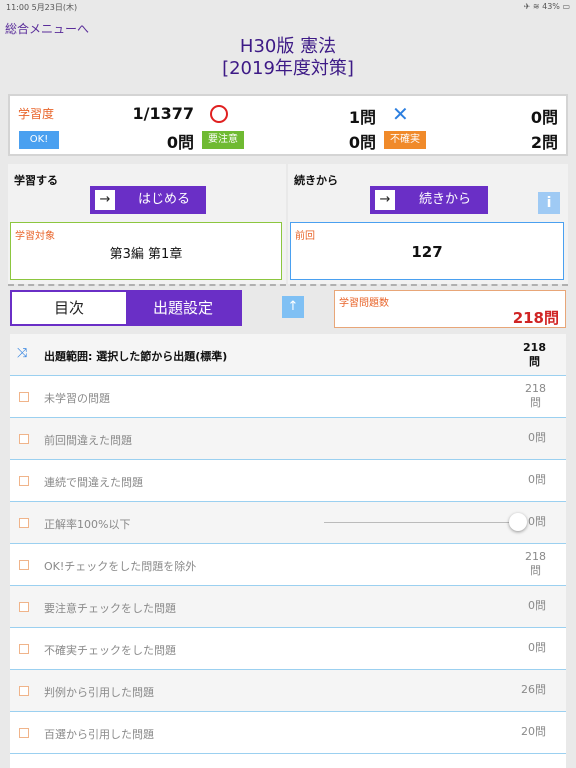 This screenshot has width=576, height=768. What do you see at coordinates (444, 199) in the screenshot?
I see `resume-button-label: 続きから` at bounding box center [444, 199].